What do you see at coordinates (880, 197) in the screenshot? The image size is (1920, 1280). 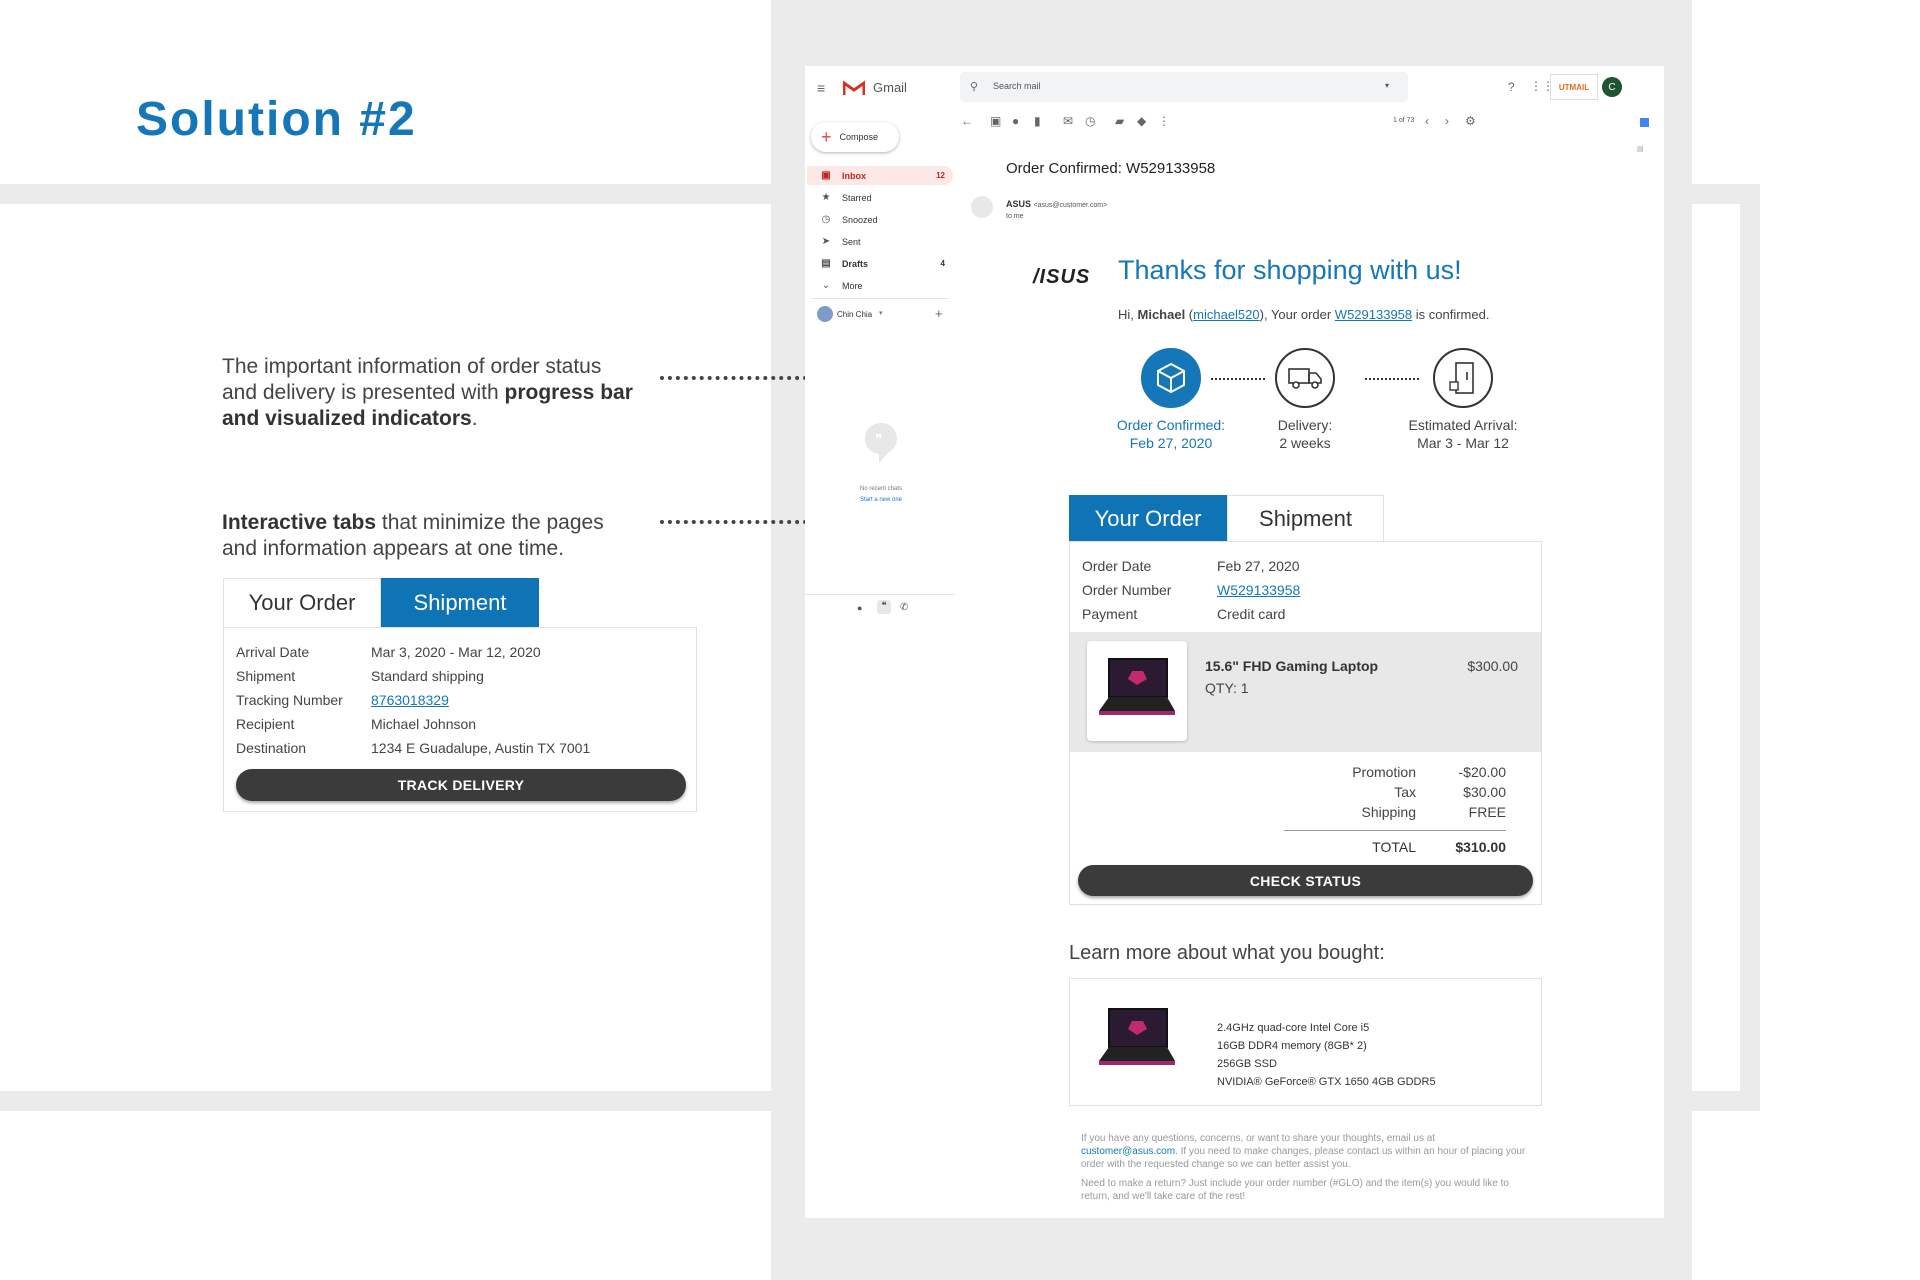 I see `sidebar-item-starred: ★ Starred` at bounding box center [880, 197].